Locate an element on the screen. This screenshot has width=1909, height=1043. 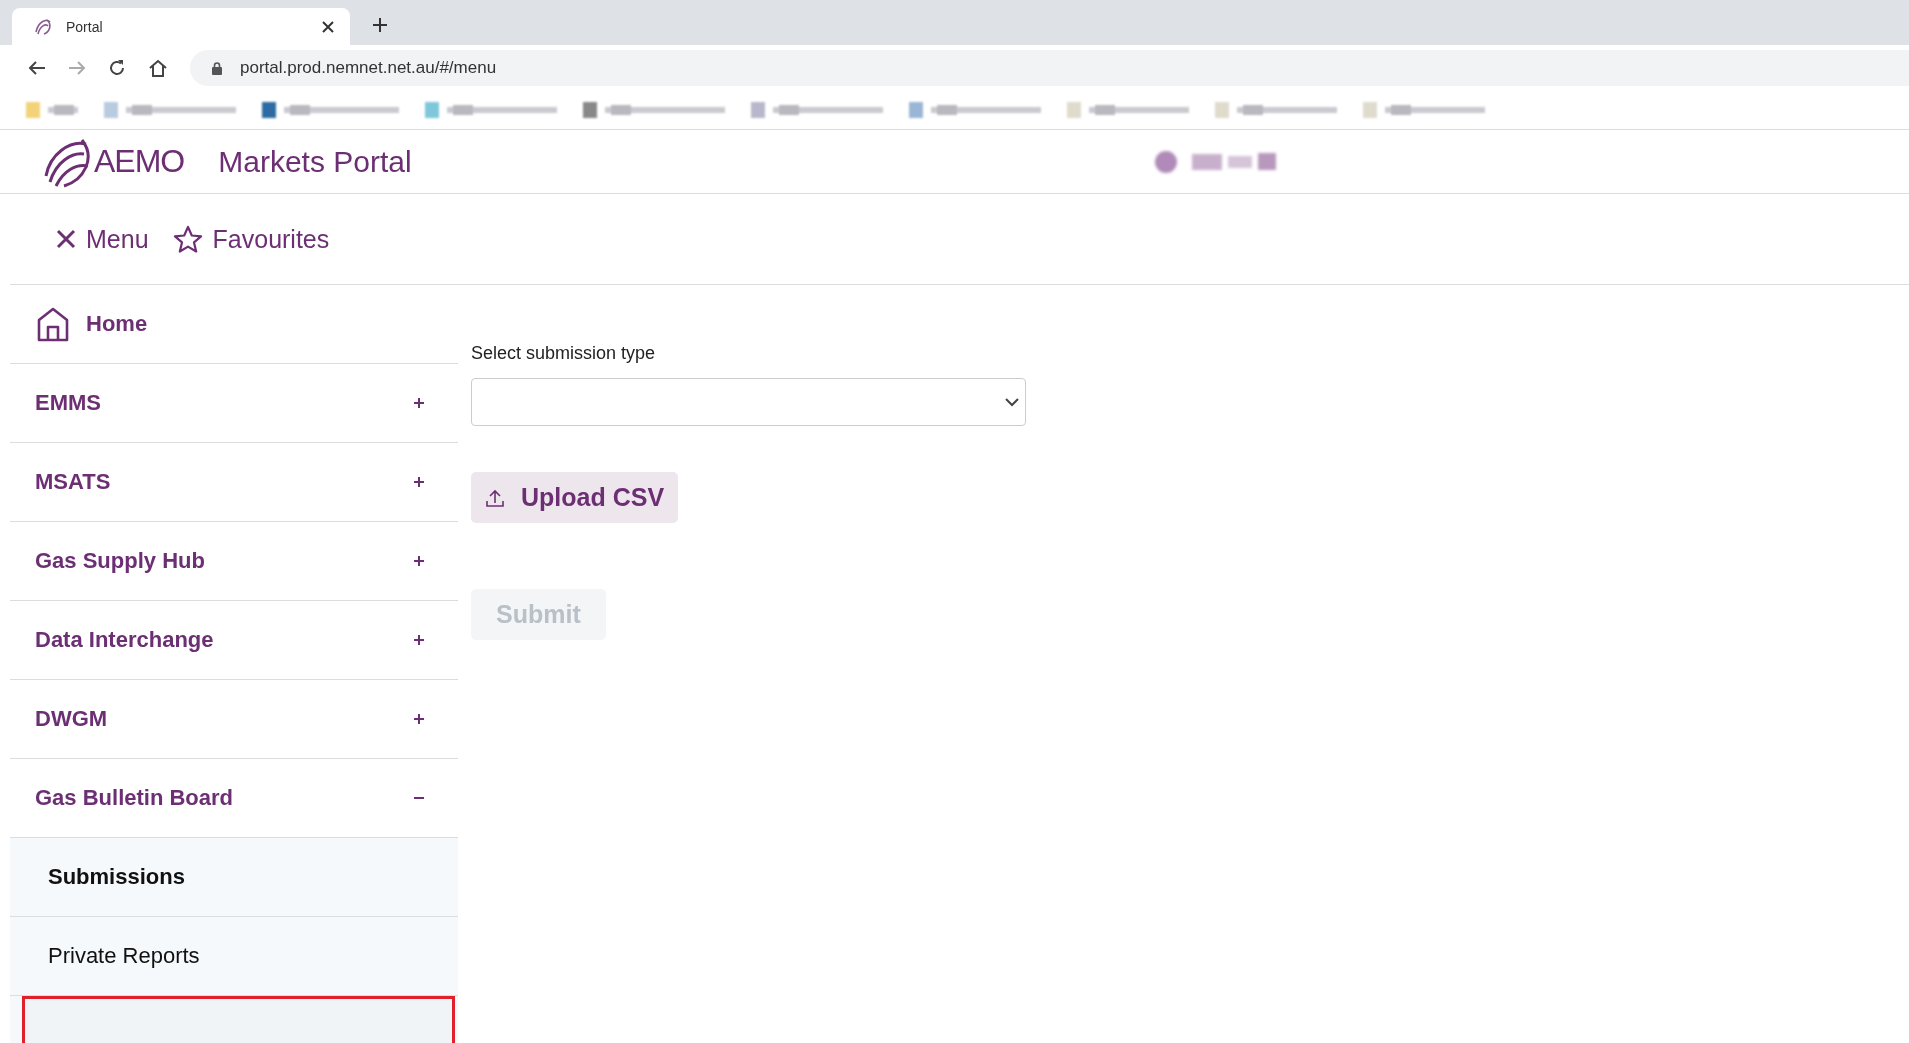
reload-icon is located at coordinates (117, 68).